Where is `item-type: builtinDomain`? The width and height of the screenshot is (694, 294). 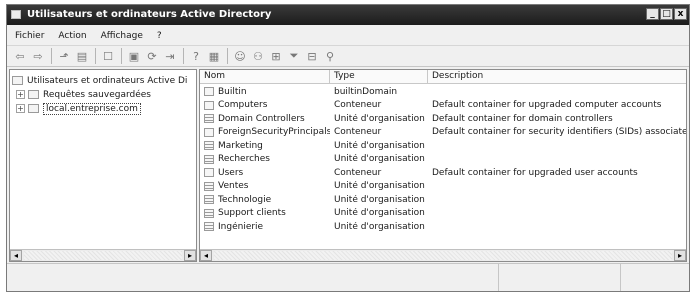
item-type: builtinDomain is located at coordinates (366, 91).